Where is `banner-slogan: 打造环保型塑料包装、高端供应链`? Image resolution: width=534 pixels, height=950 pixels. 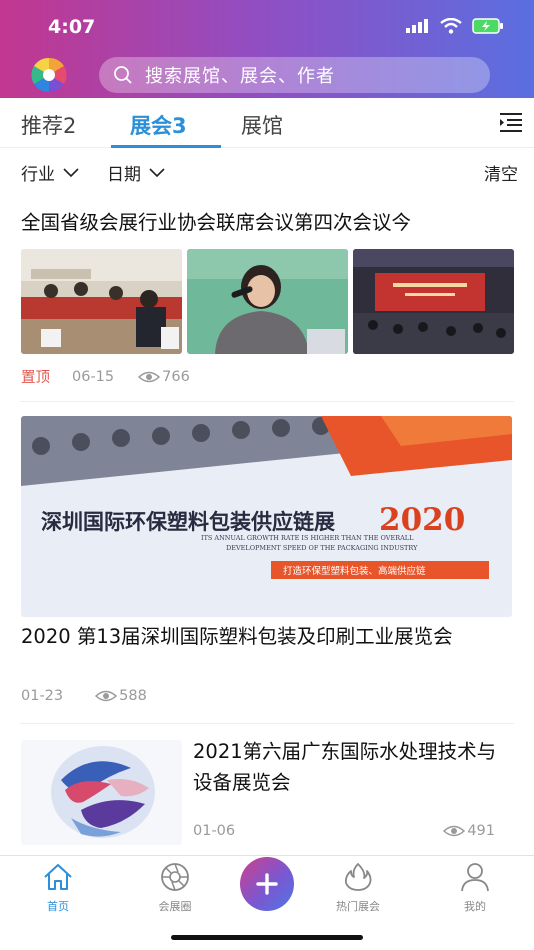
banner-slogan: 打造环保型塑料包装、高端供应链 is located at coordinates (354, 571).